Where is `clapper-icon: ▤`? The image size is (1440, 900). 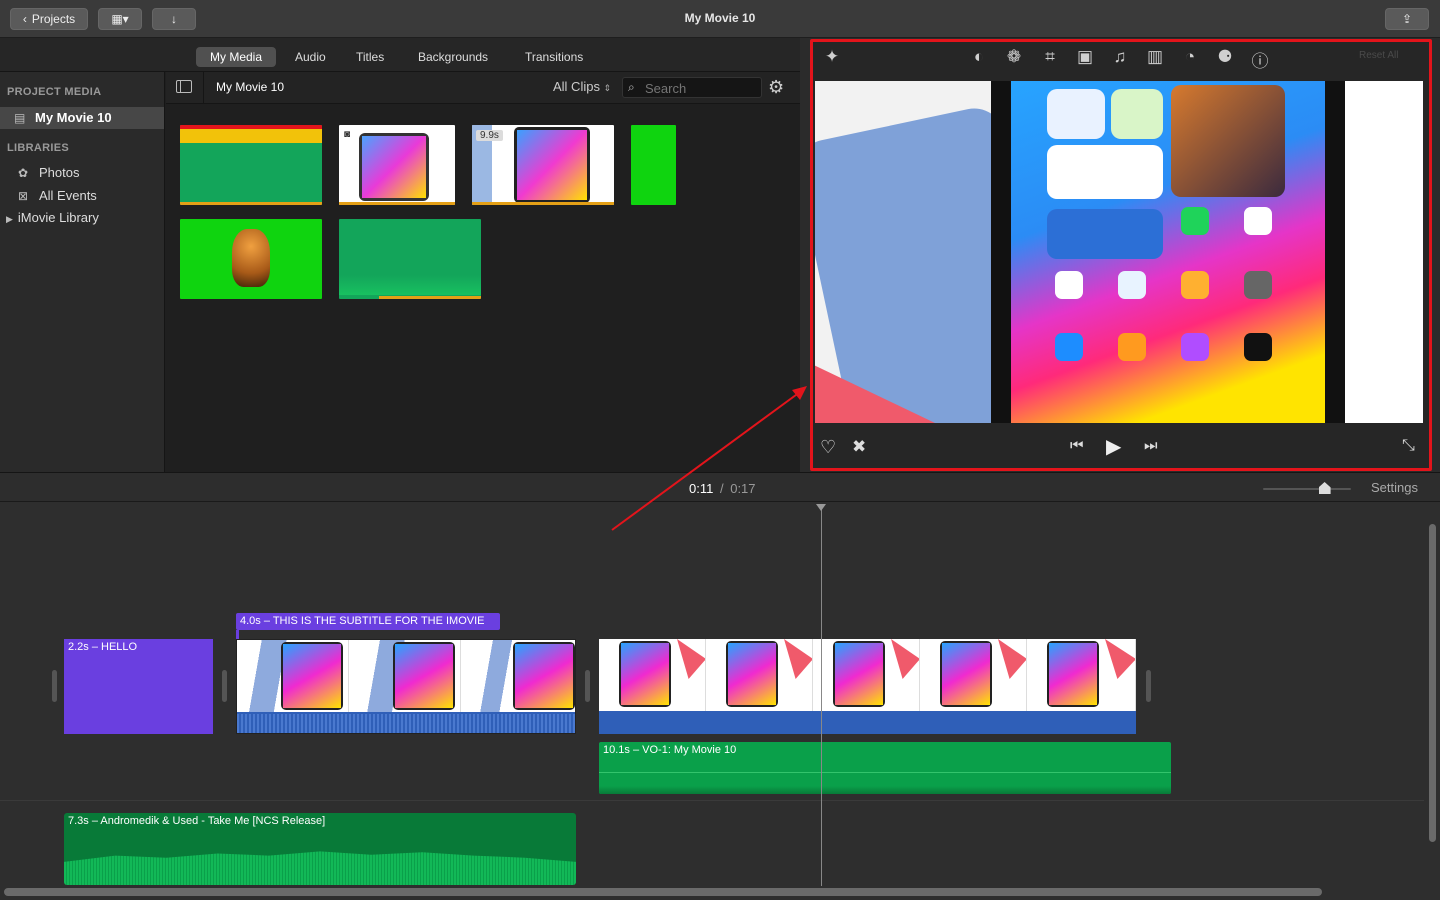 clapper-icon: ▤ is located at coordinates (20, 118).